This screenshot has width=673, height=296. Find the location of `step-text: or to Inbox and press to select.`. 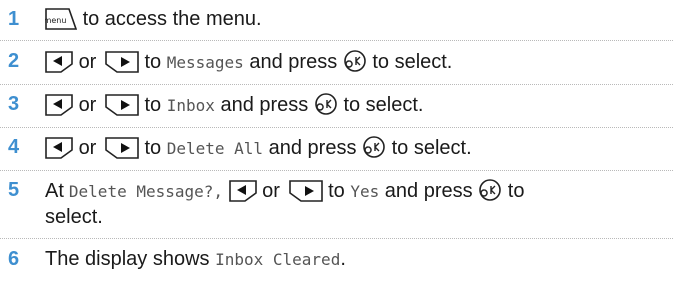

step-text: or to Inbox and press to select. is located at coordinates (355, 105).